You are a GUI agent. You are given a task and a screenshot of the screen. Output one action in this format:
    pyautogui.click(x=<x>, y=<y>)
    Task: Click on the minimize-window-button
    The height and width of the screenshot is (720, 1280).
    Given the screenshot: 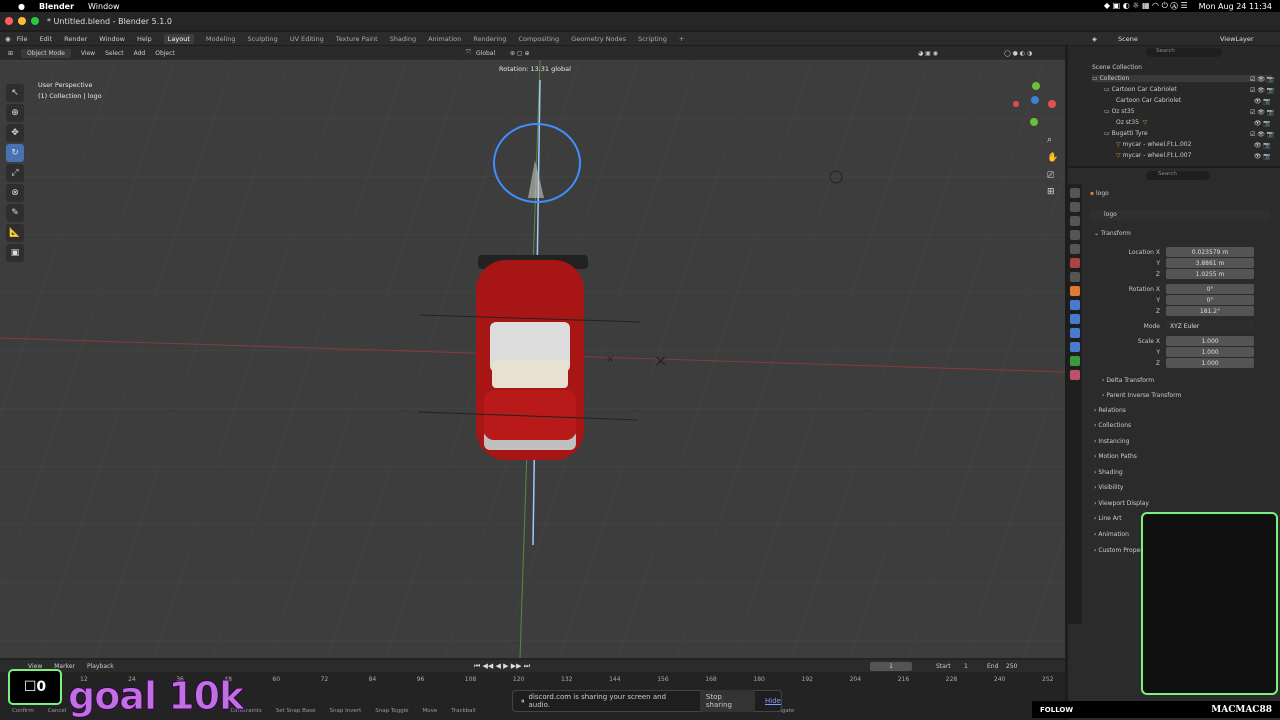 What is the action you would take?
    pyautogui.click(x=22, y=21)
    